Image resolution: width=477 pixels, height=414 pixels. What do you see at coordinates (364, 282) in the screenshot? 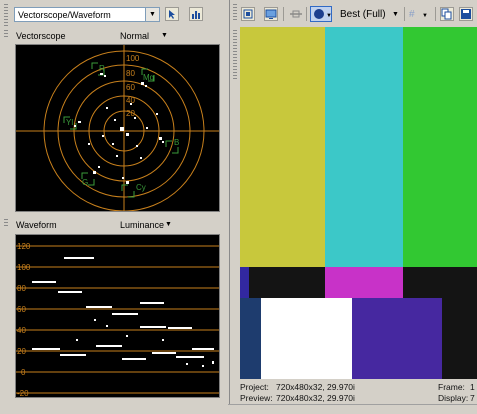
I see `color-bar-magenta` at bounding box center [364, 282].